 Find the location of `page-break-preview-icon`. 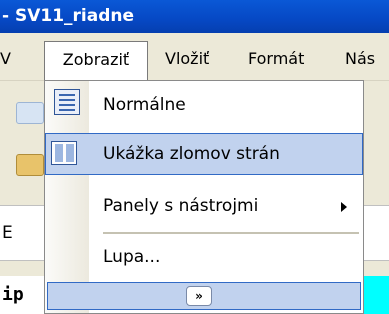

page-break-preview-icon is located at coordinates (64, 153).